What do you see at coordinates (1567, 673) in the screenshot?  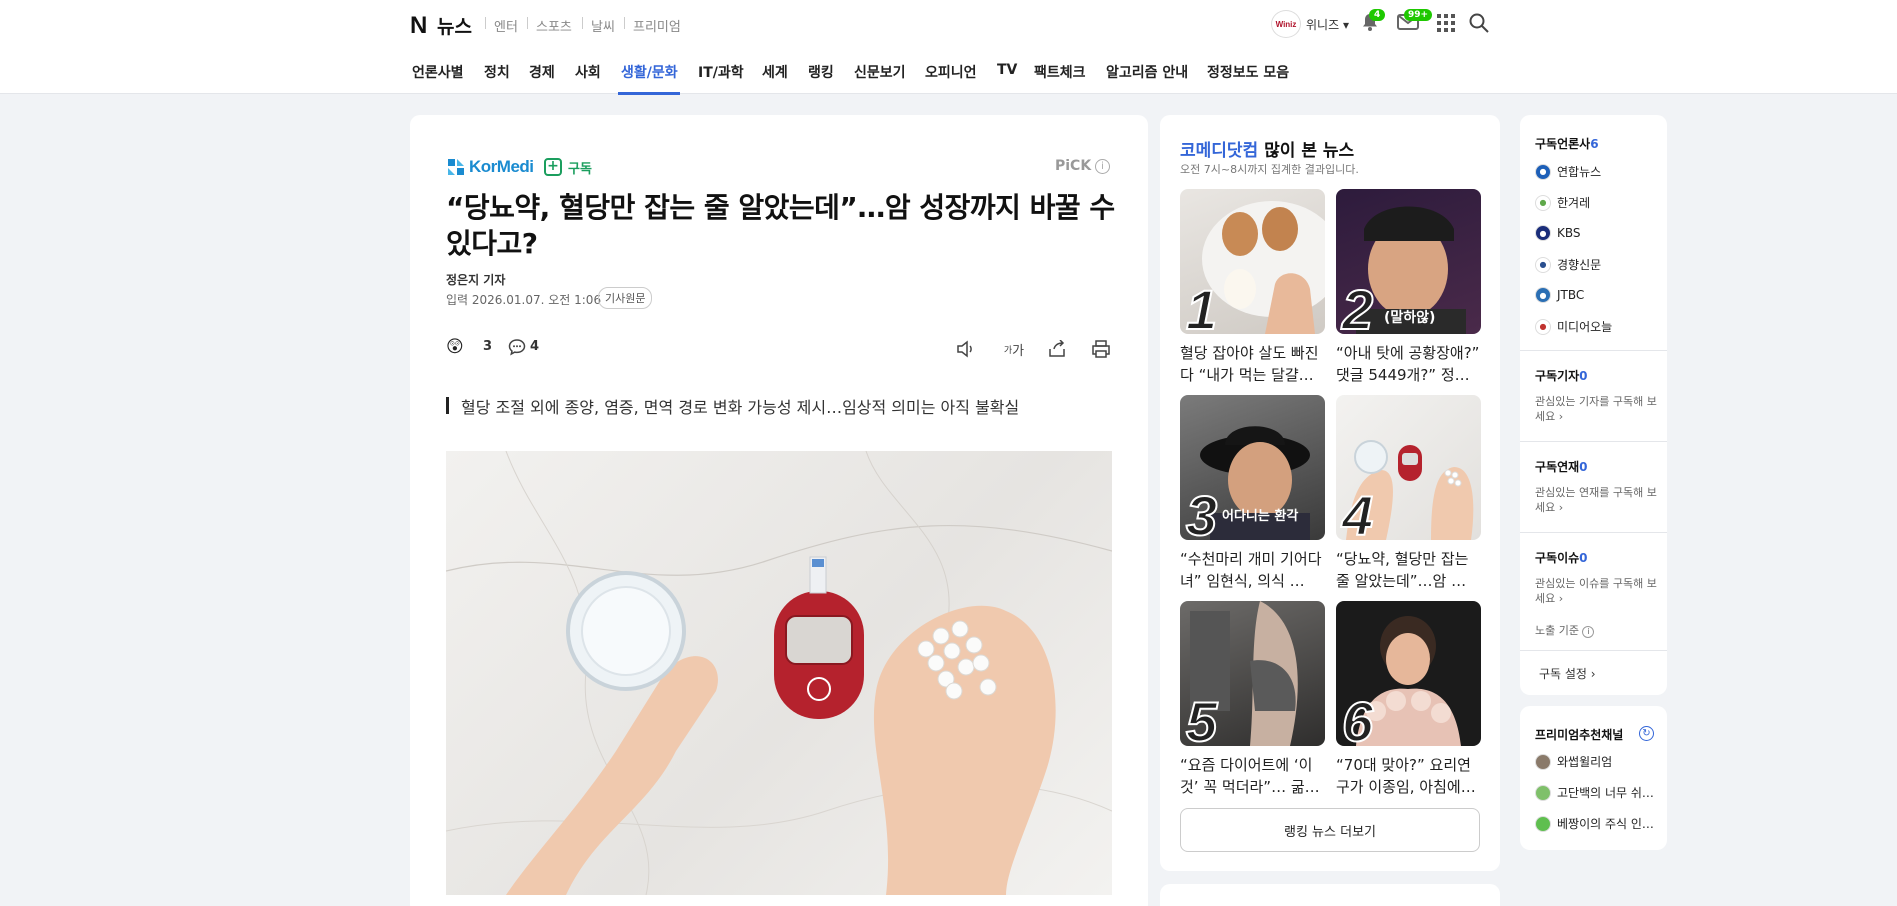 I see `subscription-settings-link: 구독 설정 ›` at bounding box center [1567, 673].